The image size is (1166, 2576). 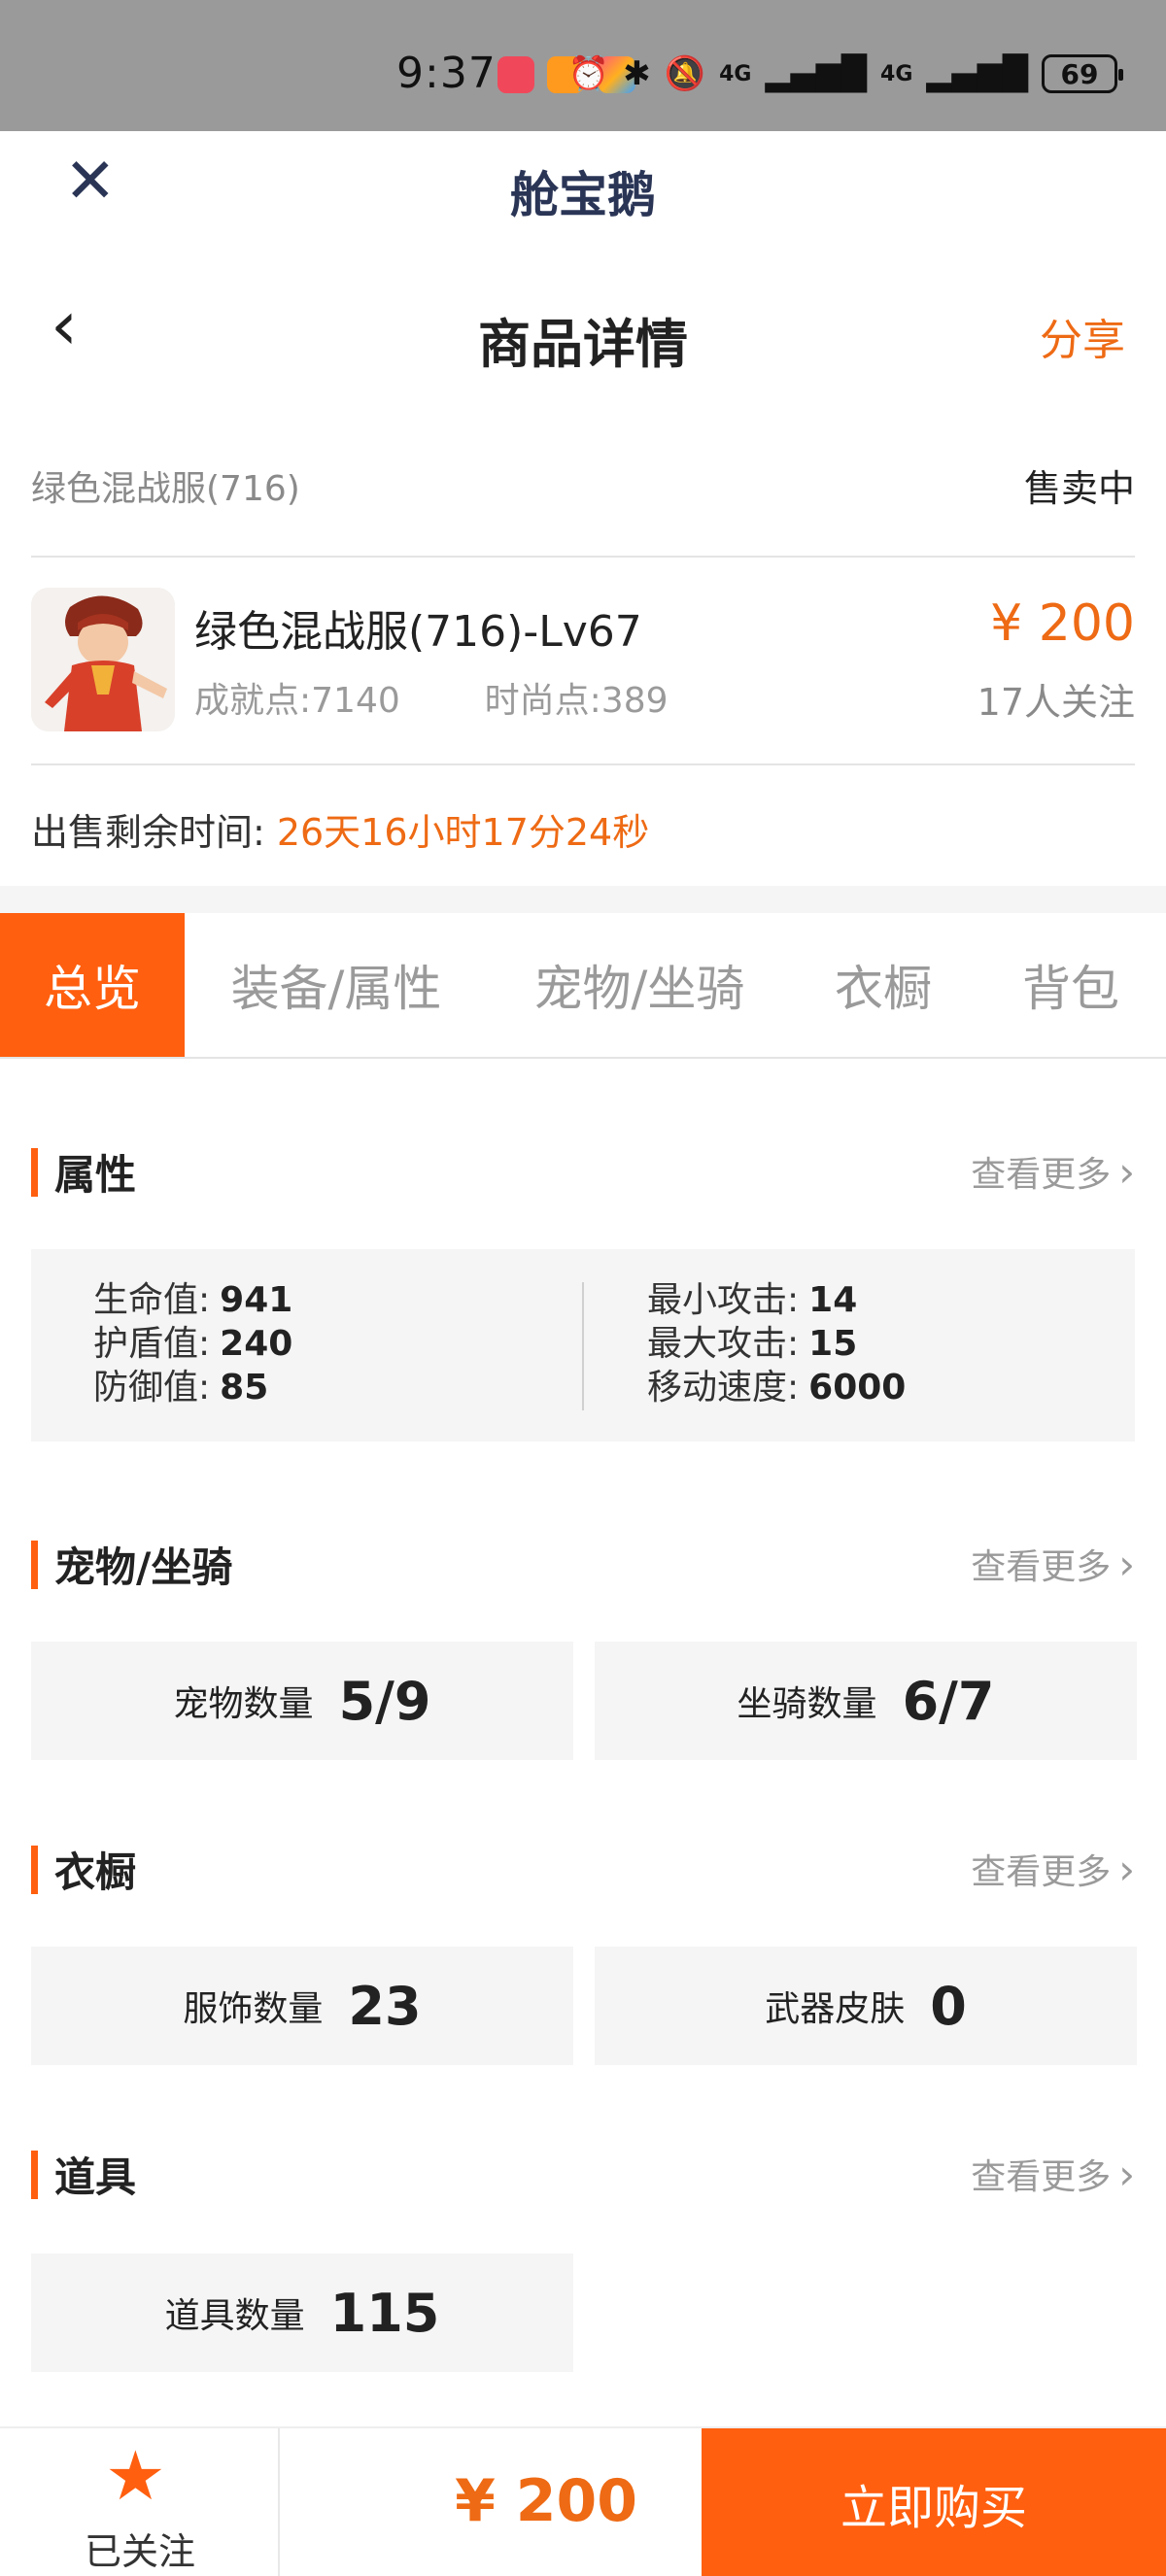 What do you see at coordinates (92, 985) in the screenshot?
I see `tab-overview: 总览` at bounding box center [92, 985].